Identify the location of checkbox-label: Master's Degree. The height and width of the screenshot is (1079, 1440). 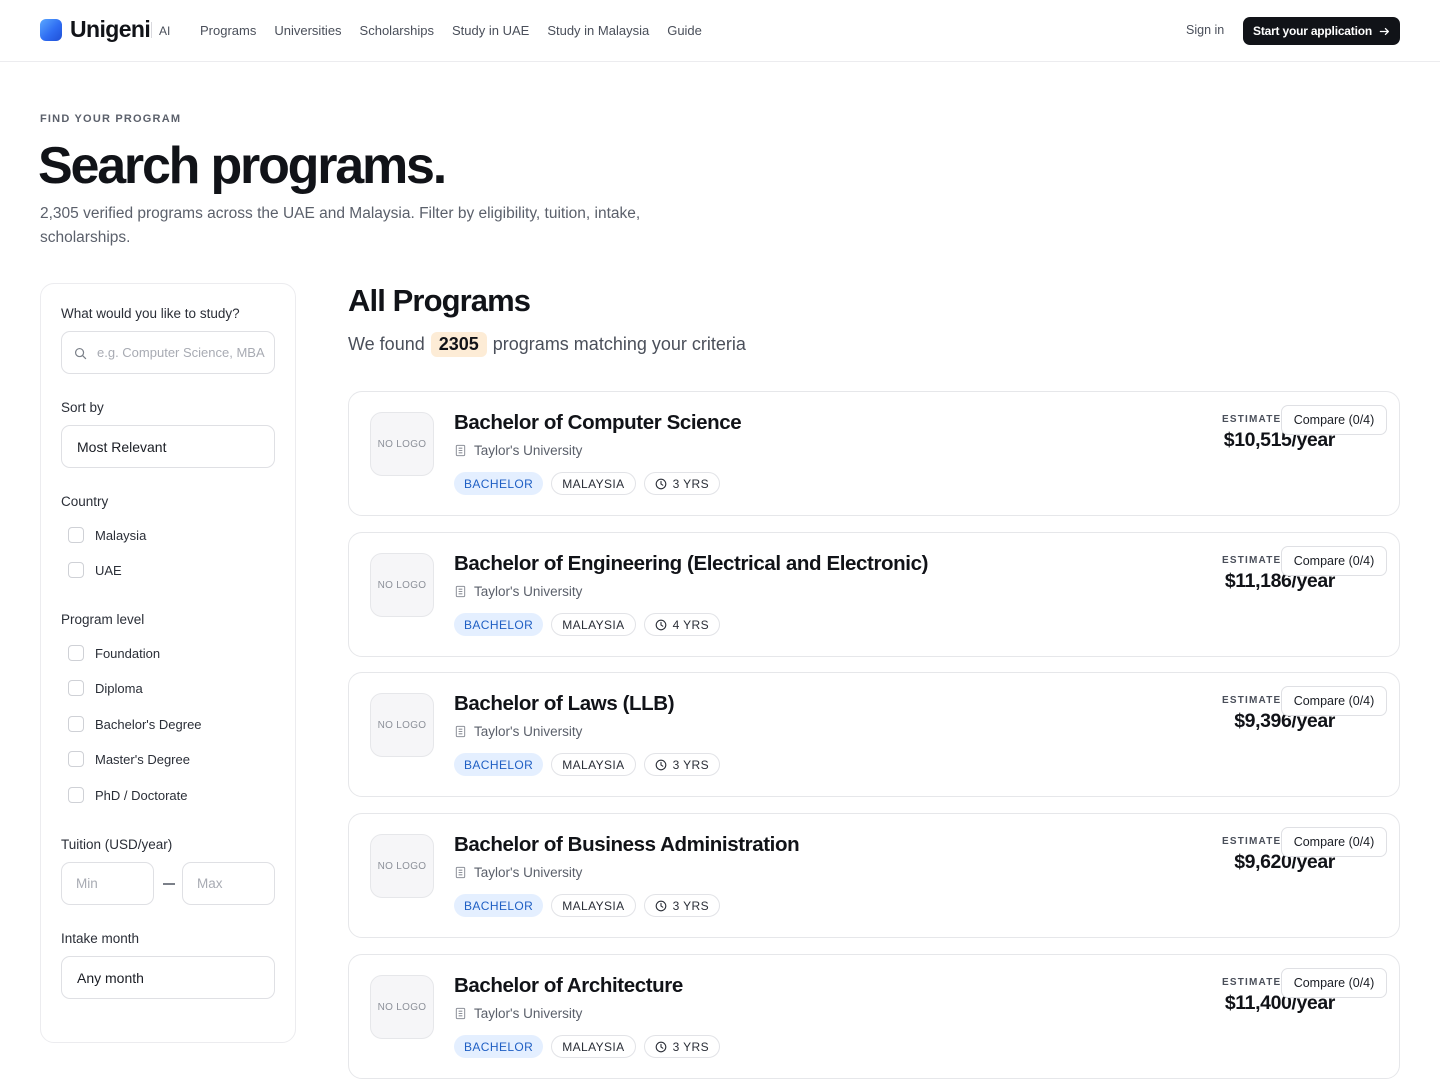
(142, 759).